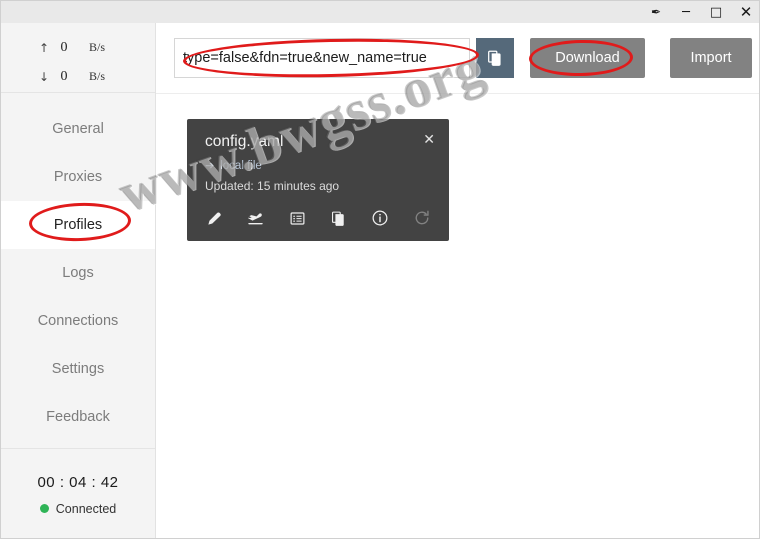 The width and height of the screenshot is (760, 539). I want to click on arrow-right-icon: ➔, so click(210, 165).